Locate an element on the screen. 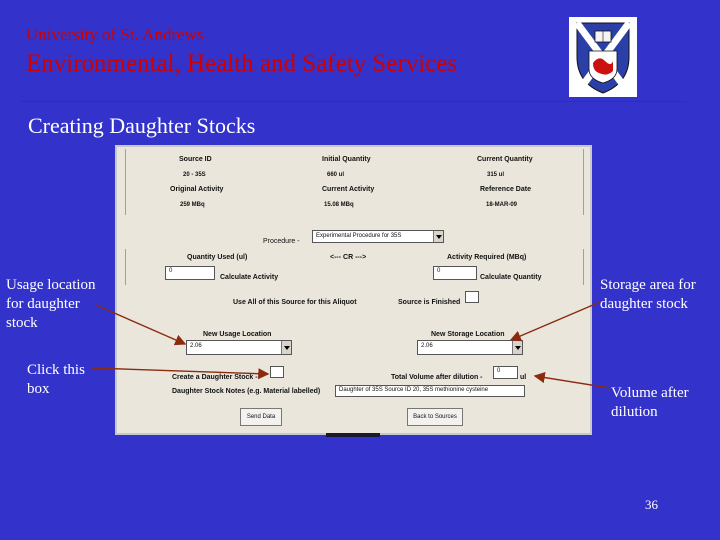 The image size is (720, 540). total-volume-input: 0 is located at coordinates (505, 372).